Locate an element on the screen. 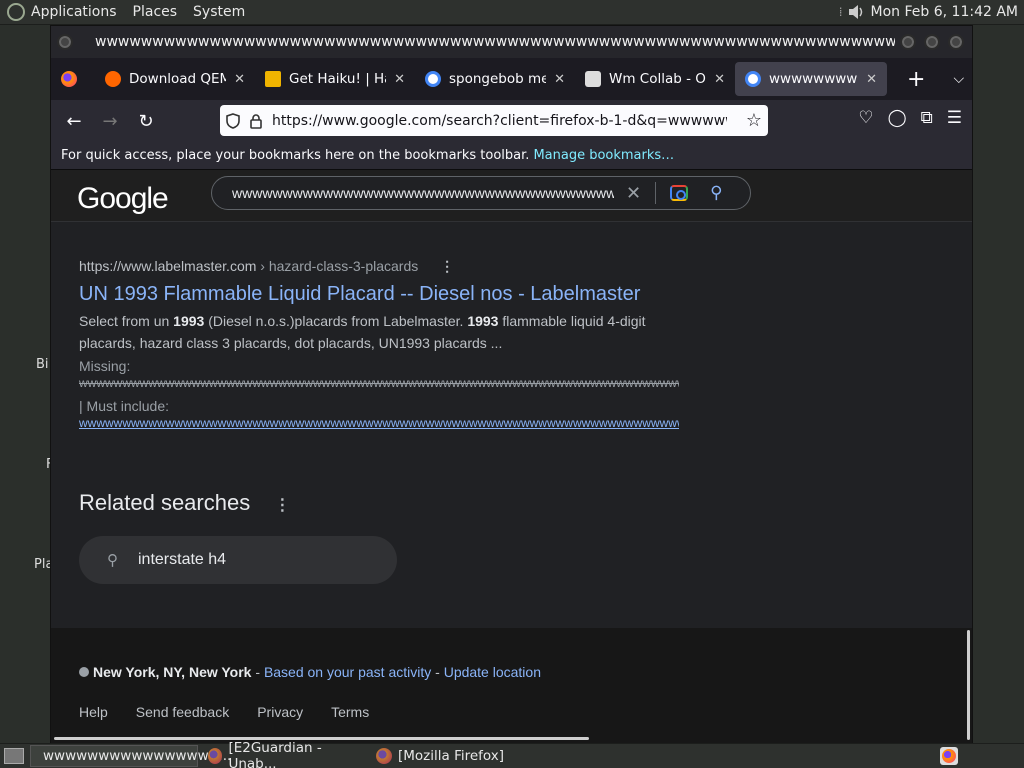 The width and height of the screenshot is (1024, 768). haiku-leaf-icon is located at coordinates (273, 79).